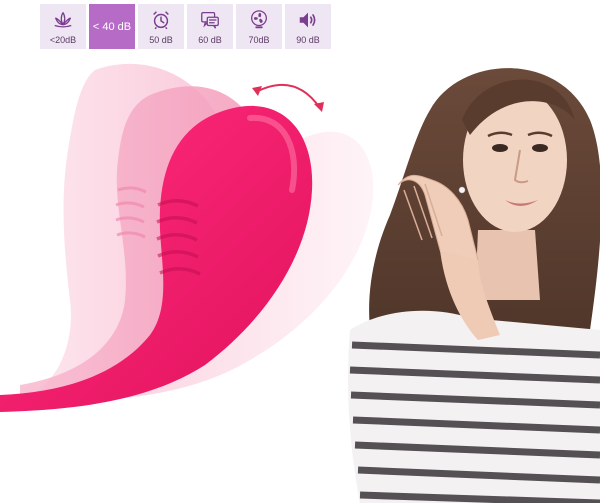 This screenshot has height=503, width=600. What do you see at coordinates (161, 40) in the screenshot?
I see `noise-level-label: 50 dB` at bounding box center [161, 40].